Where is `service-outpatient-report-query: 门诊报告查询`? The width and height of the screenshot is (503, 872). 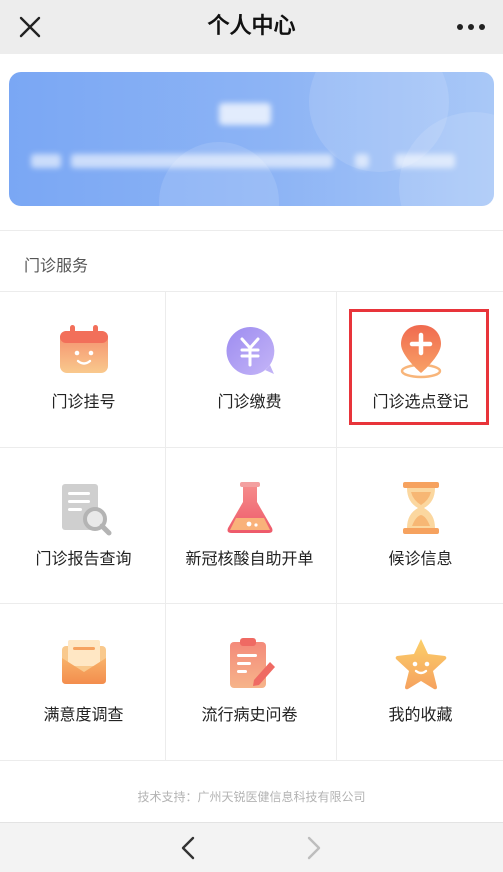
service-outpatient-report-query: 门诊报告查询 is located at coordinates (83, 526).